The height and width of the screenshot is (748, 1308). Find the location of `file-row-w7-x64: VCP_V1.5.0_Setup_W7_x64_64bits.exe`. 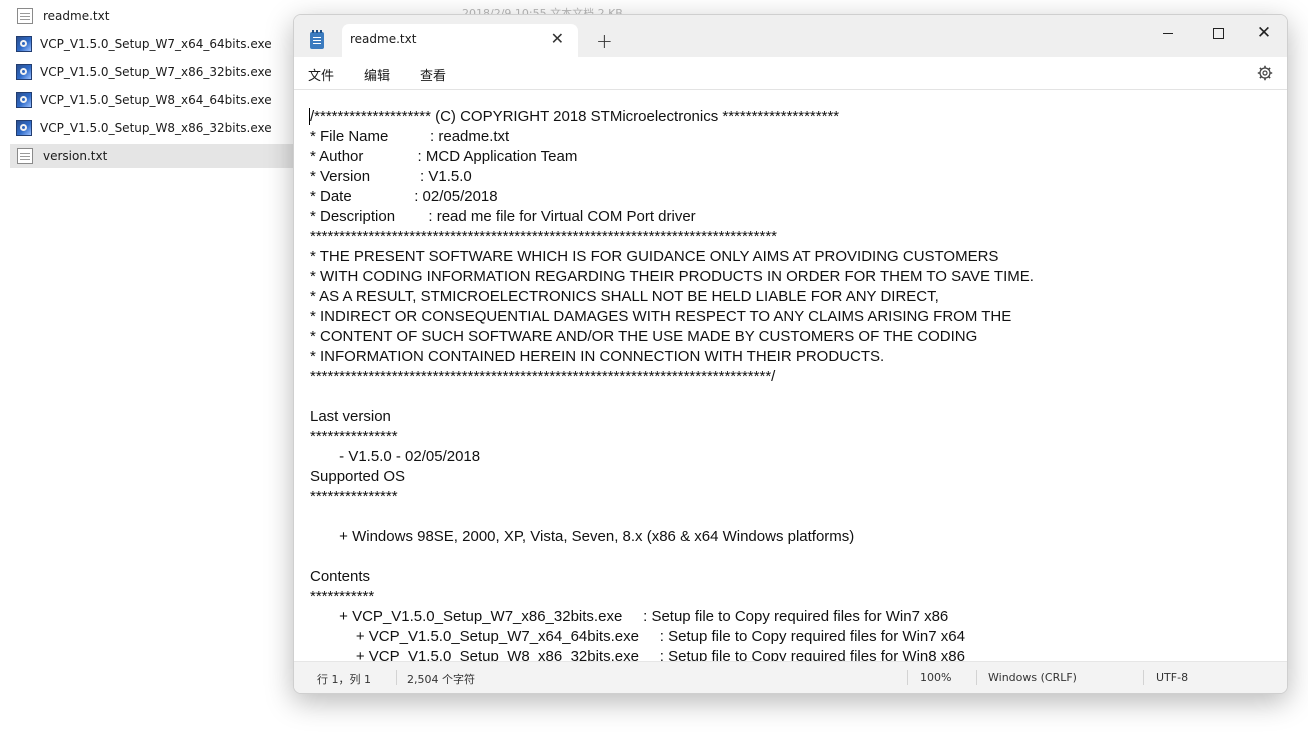

file-row-w7-x64: VCP_V1.5.0_Setup_W7_x64_64bits.exe is located at coordinates (155, 44).